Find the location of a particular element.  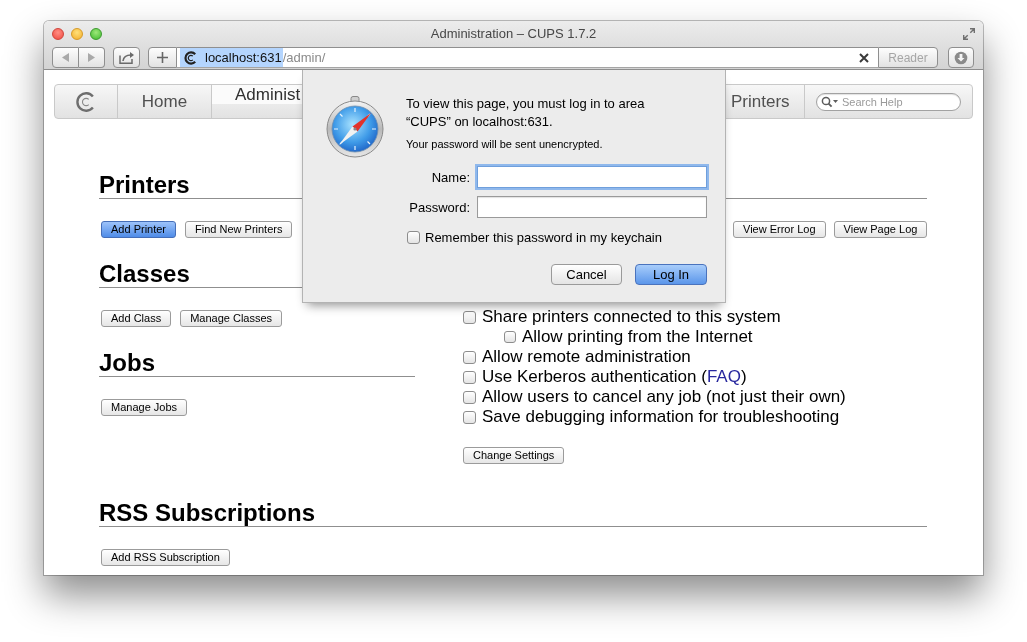

fullscreen-icon is located at coordinates (969, 33).